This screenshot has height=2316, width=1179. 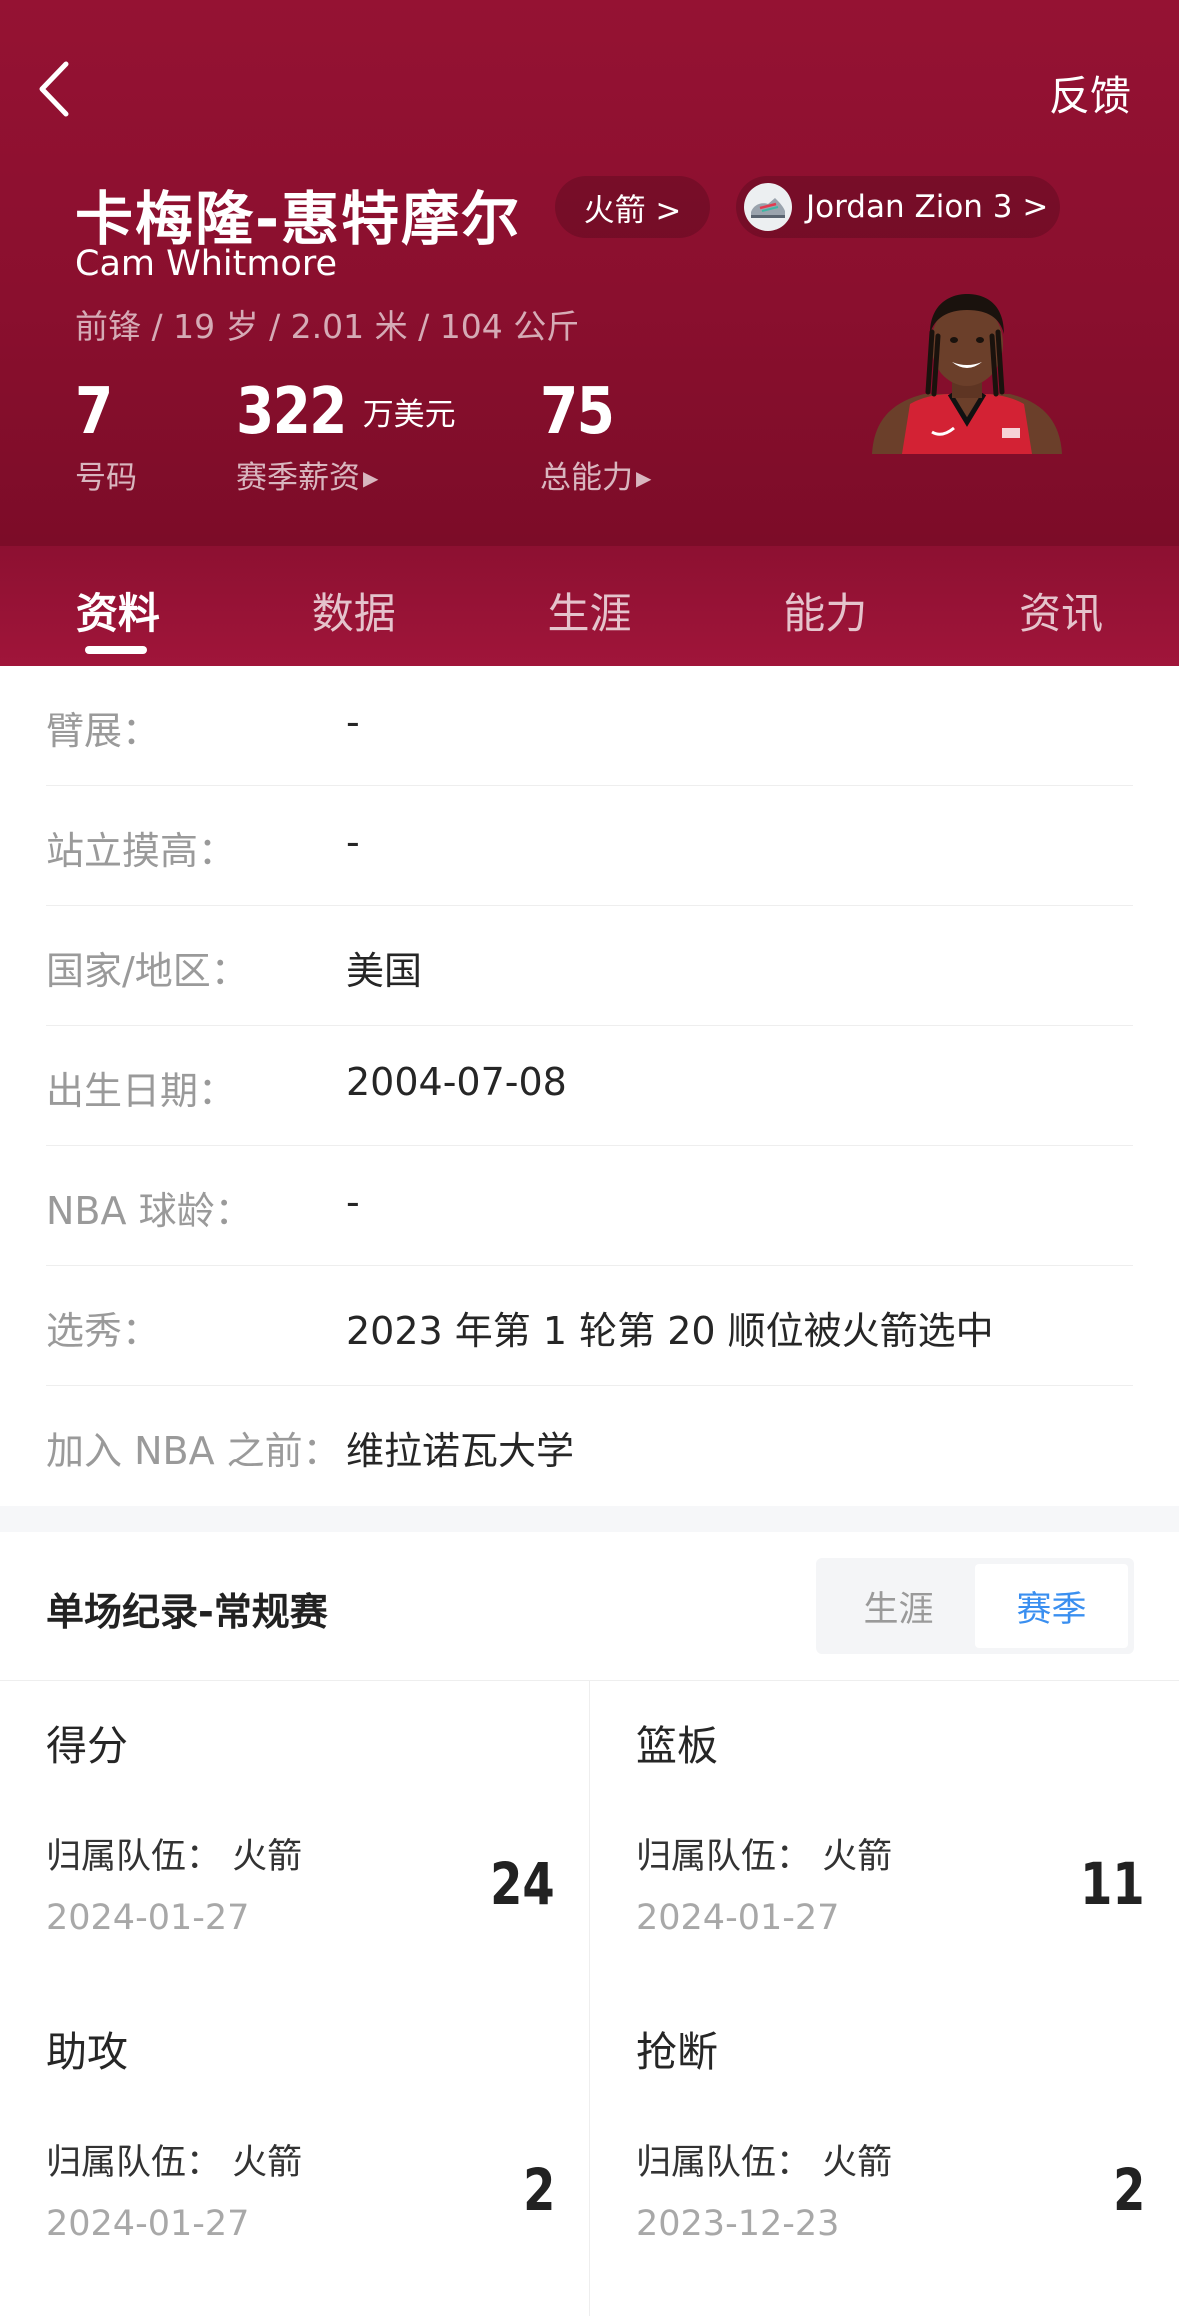 I want to click on profile-label: 国家/地区：, so click(x=147, y=971).